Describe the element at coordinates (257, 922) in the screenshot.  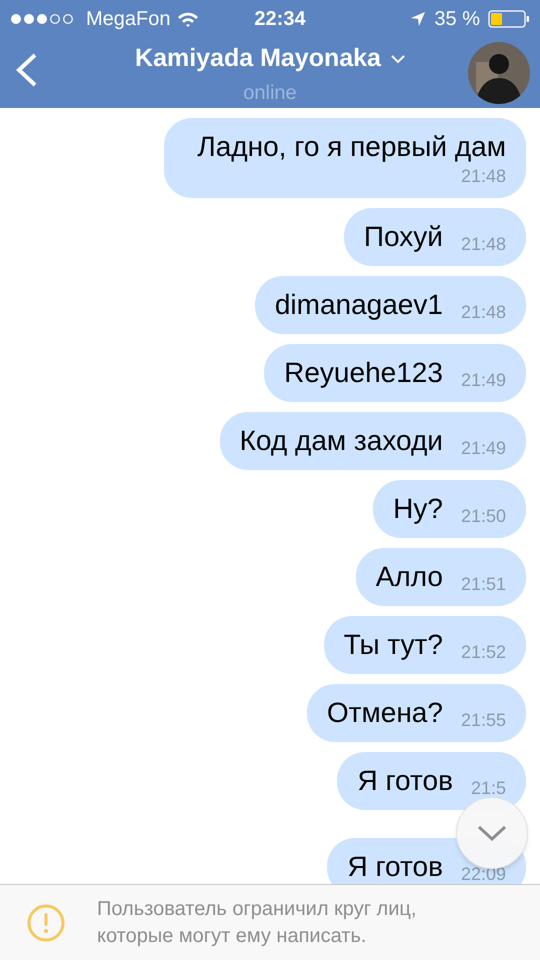
I see `restriction-notice: Пользователь ограничил круг лиц, которые могут ему написать.` at that location.